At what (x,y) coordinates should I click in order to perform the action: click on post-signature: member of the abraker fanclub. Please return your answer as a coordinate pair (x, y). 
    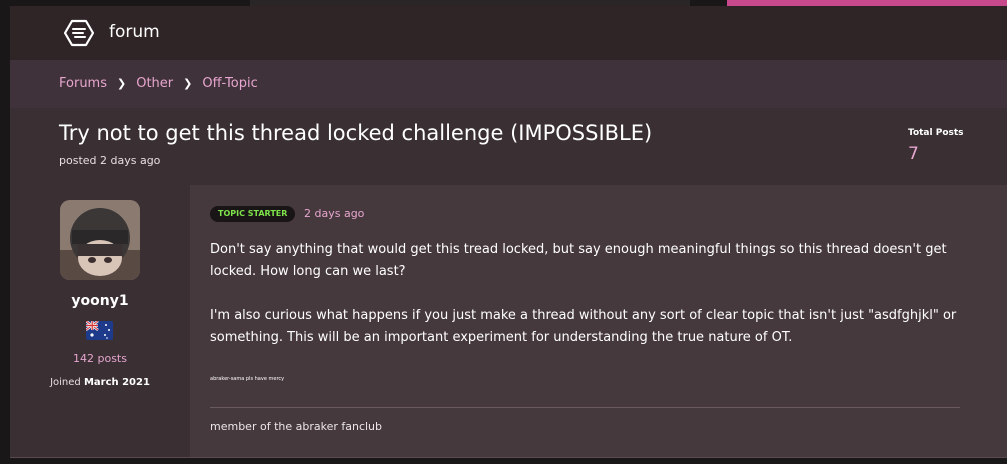
    Looking at the image, I should click on (296, 426).